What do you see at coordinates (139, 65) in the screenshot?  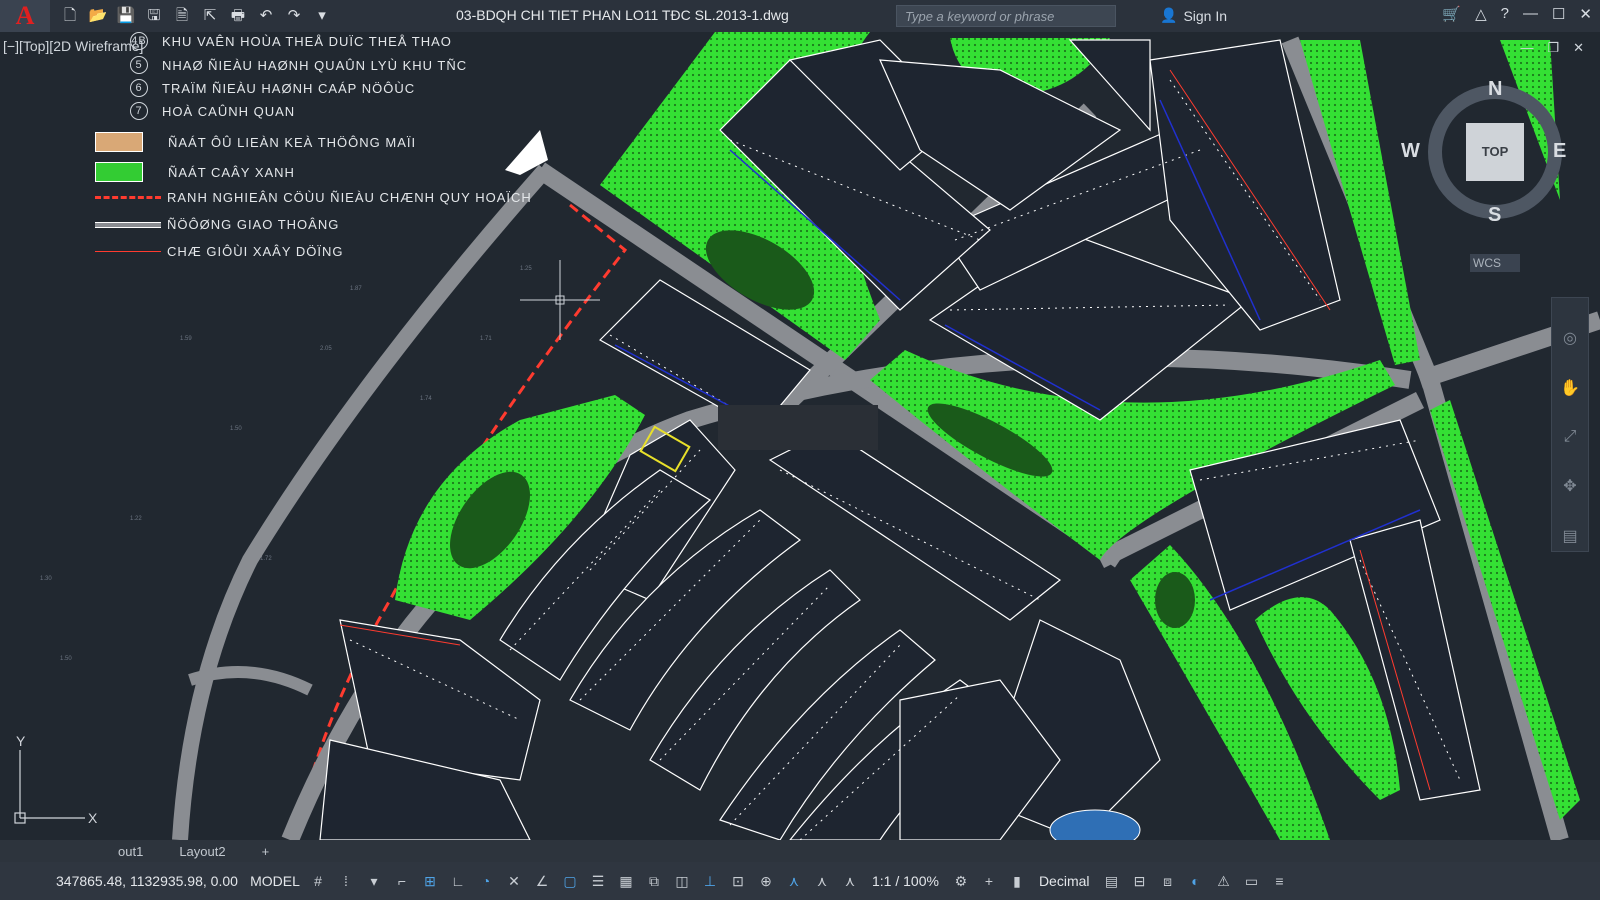 I see `legend-number: 5` at bounding box center [139, 65].